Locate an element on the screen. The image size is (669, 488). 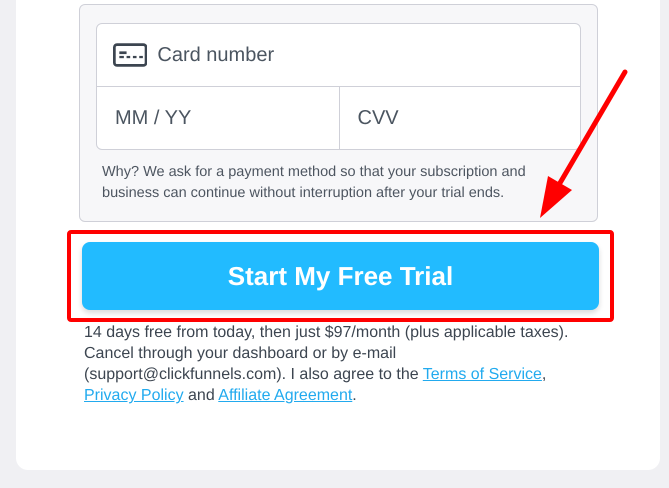
card-number-field: Card number is located at coordinates (359, 55).